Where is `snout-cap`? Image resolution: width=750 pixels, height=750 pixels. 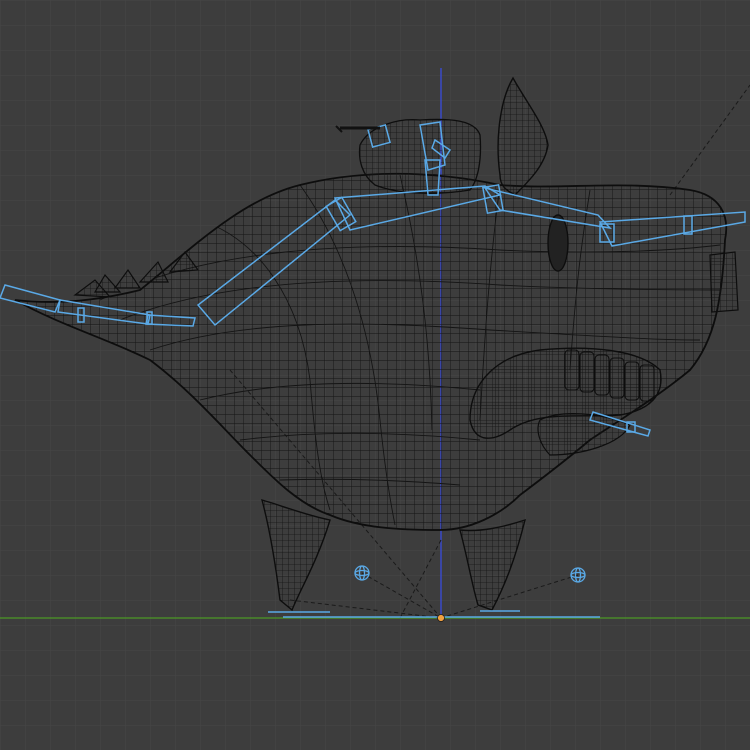
snout-cap is located at coordinates (724, 282).